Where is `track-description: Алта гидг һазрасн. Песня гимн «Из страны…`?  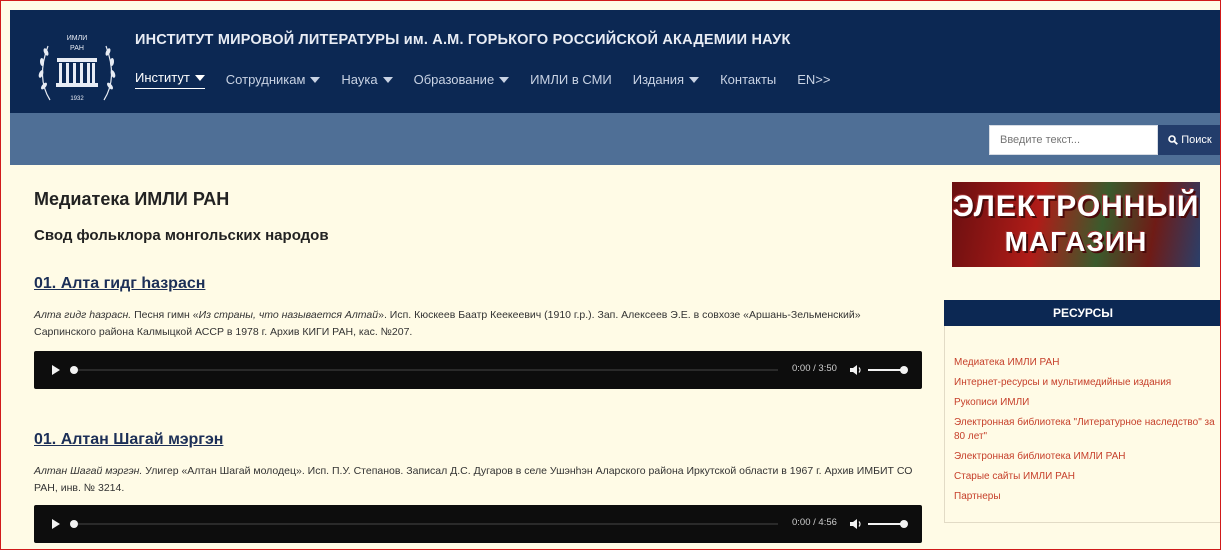
track-description: Алта гидг һазрасн. Песня гимн «Из страны… is located at coordinates (479, 324).